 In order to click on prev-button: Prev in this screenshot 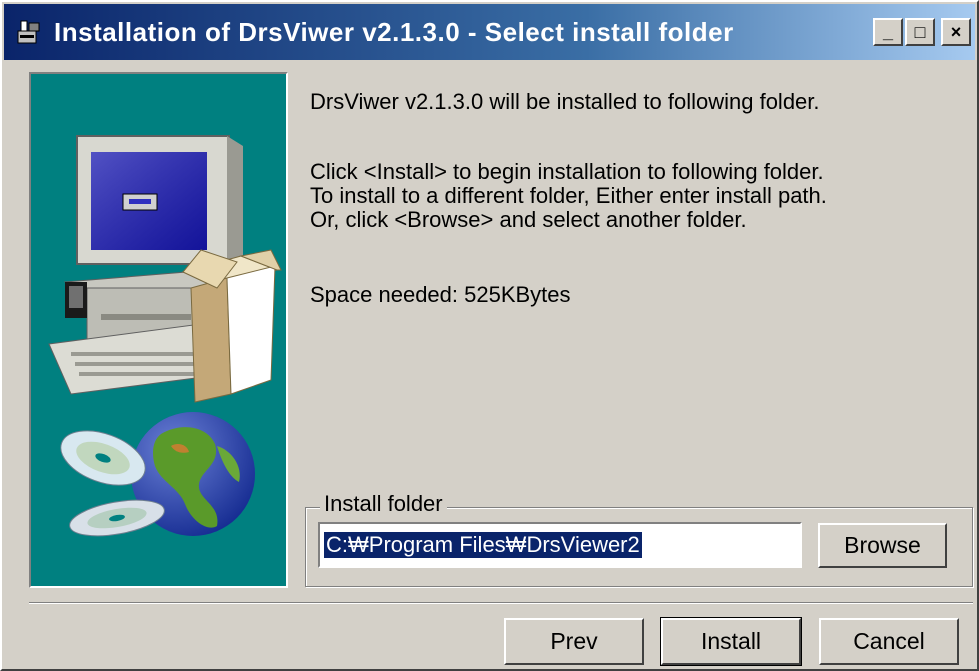, I will do `click(574, 641)`.